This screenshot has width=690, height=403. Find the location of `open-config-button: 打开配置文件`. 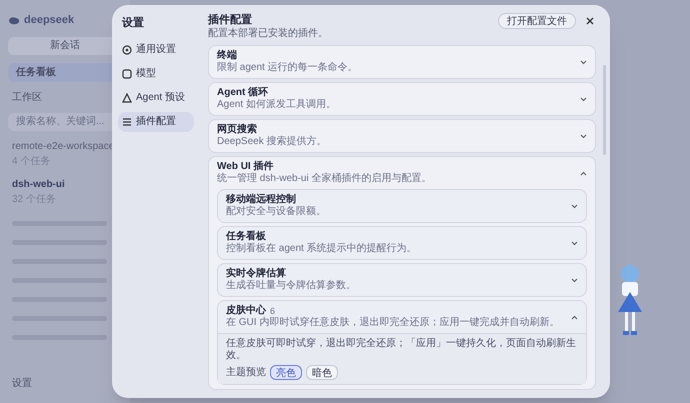

open-config-button: 打开配置文件 is located at coordinates (537, 21).